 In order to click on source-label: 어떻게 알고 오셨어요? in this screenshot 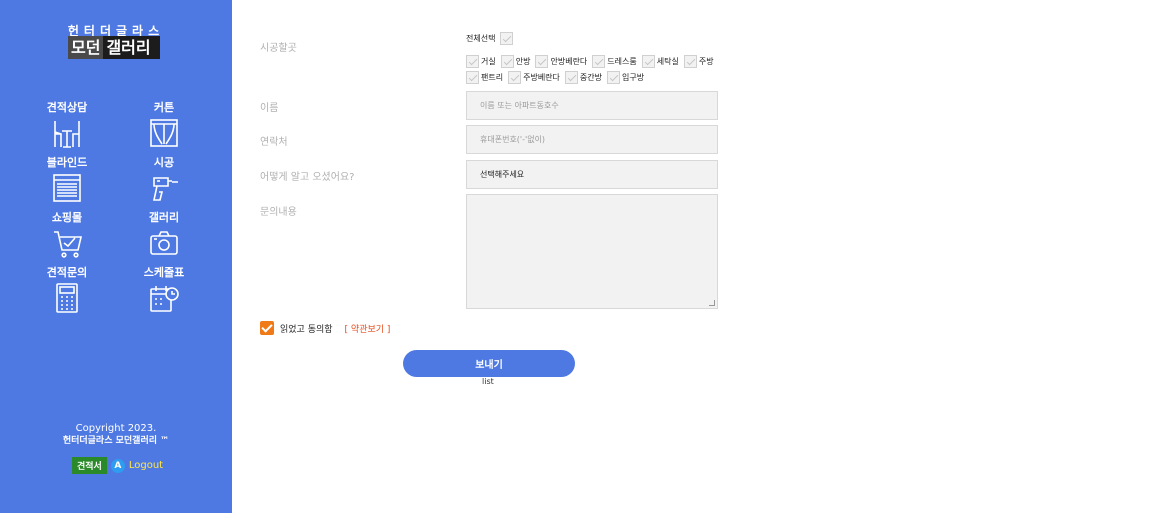, I will do `click(307, 177)`.